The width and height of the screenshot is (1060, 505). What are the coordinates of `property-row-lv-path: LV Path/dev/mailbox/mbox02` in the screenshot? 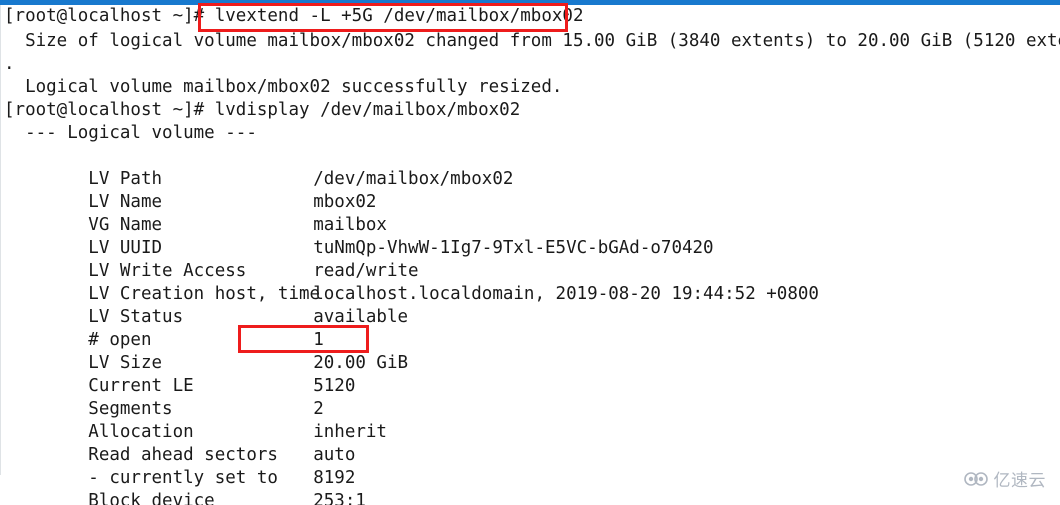 It's located at (258, 167).